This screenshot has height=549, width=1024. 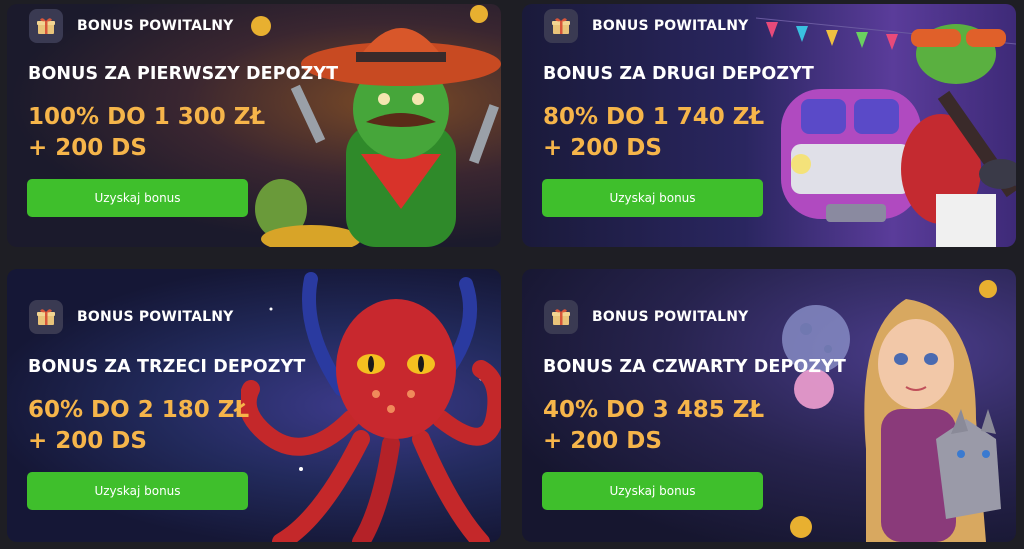 I want to click on bonus-amount-line1: 60% DO 2 180 ZŁ, so click(x=139, y=410).